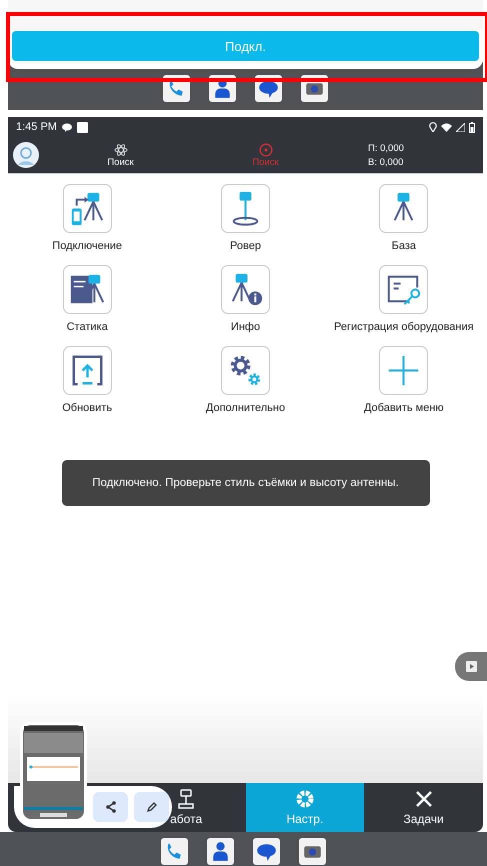  Describe the element at coordinates (174, 851) in the screenshot. I see `phone-app-icon` at that location.